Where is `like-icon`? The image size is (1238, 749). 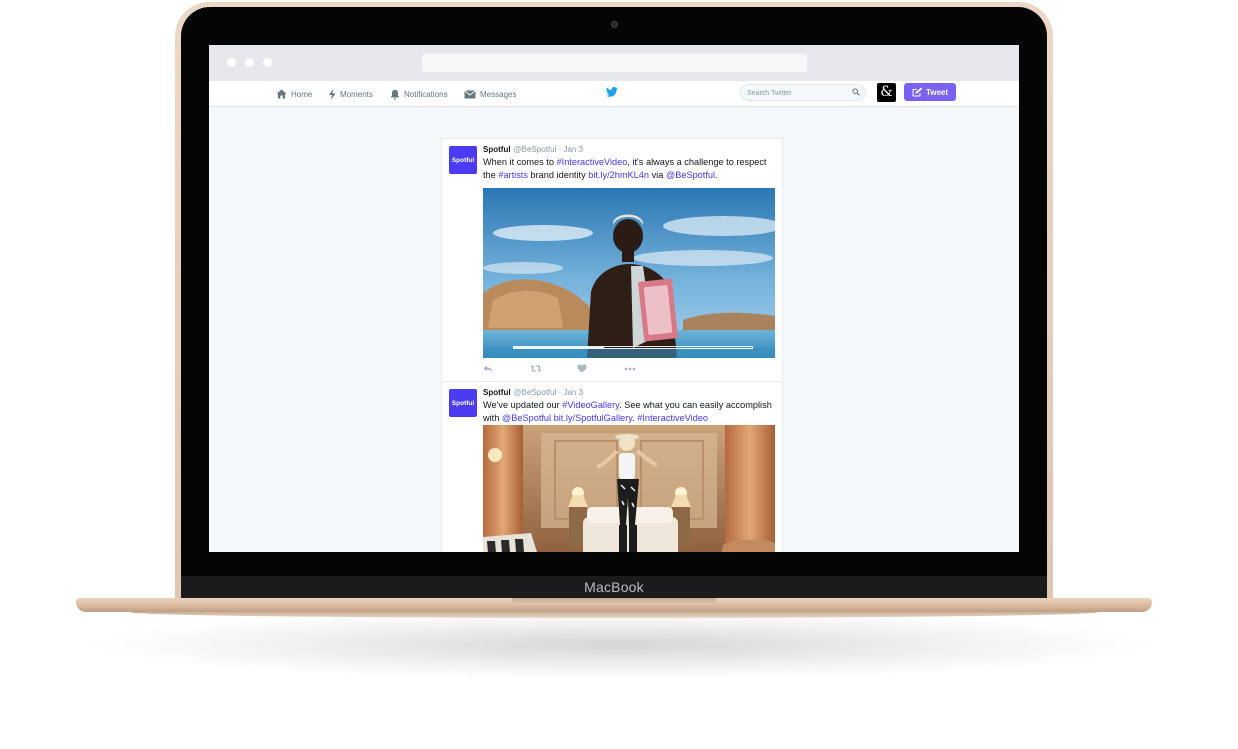 like-icon is located at coordinates (582, 368).